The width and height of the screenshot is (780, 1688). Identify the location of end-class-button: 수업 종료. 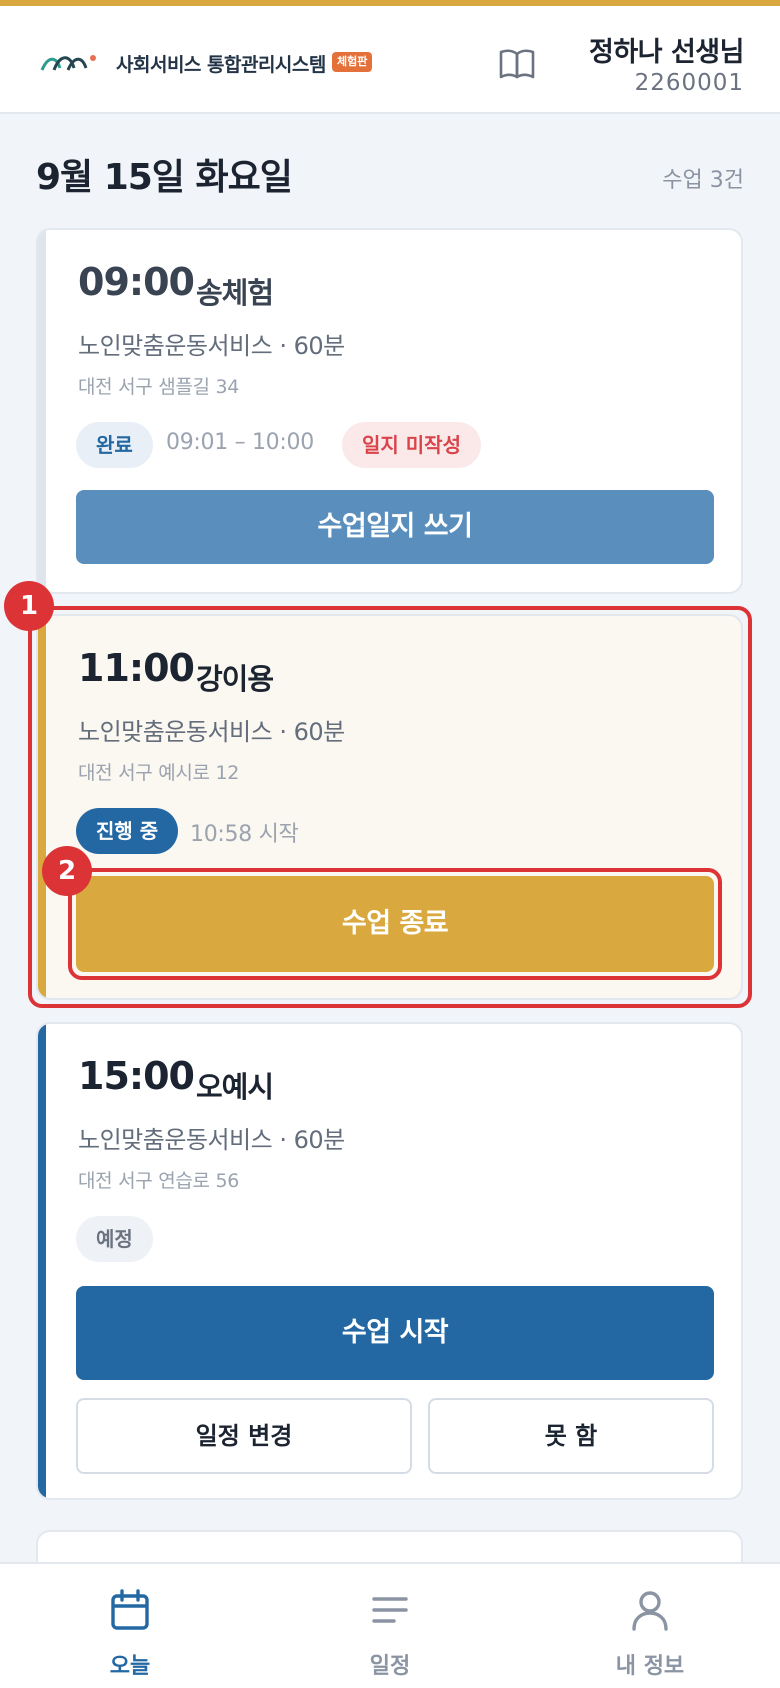
(395, 924).